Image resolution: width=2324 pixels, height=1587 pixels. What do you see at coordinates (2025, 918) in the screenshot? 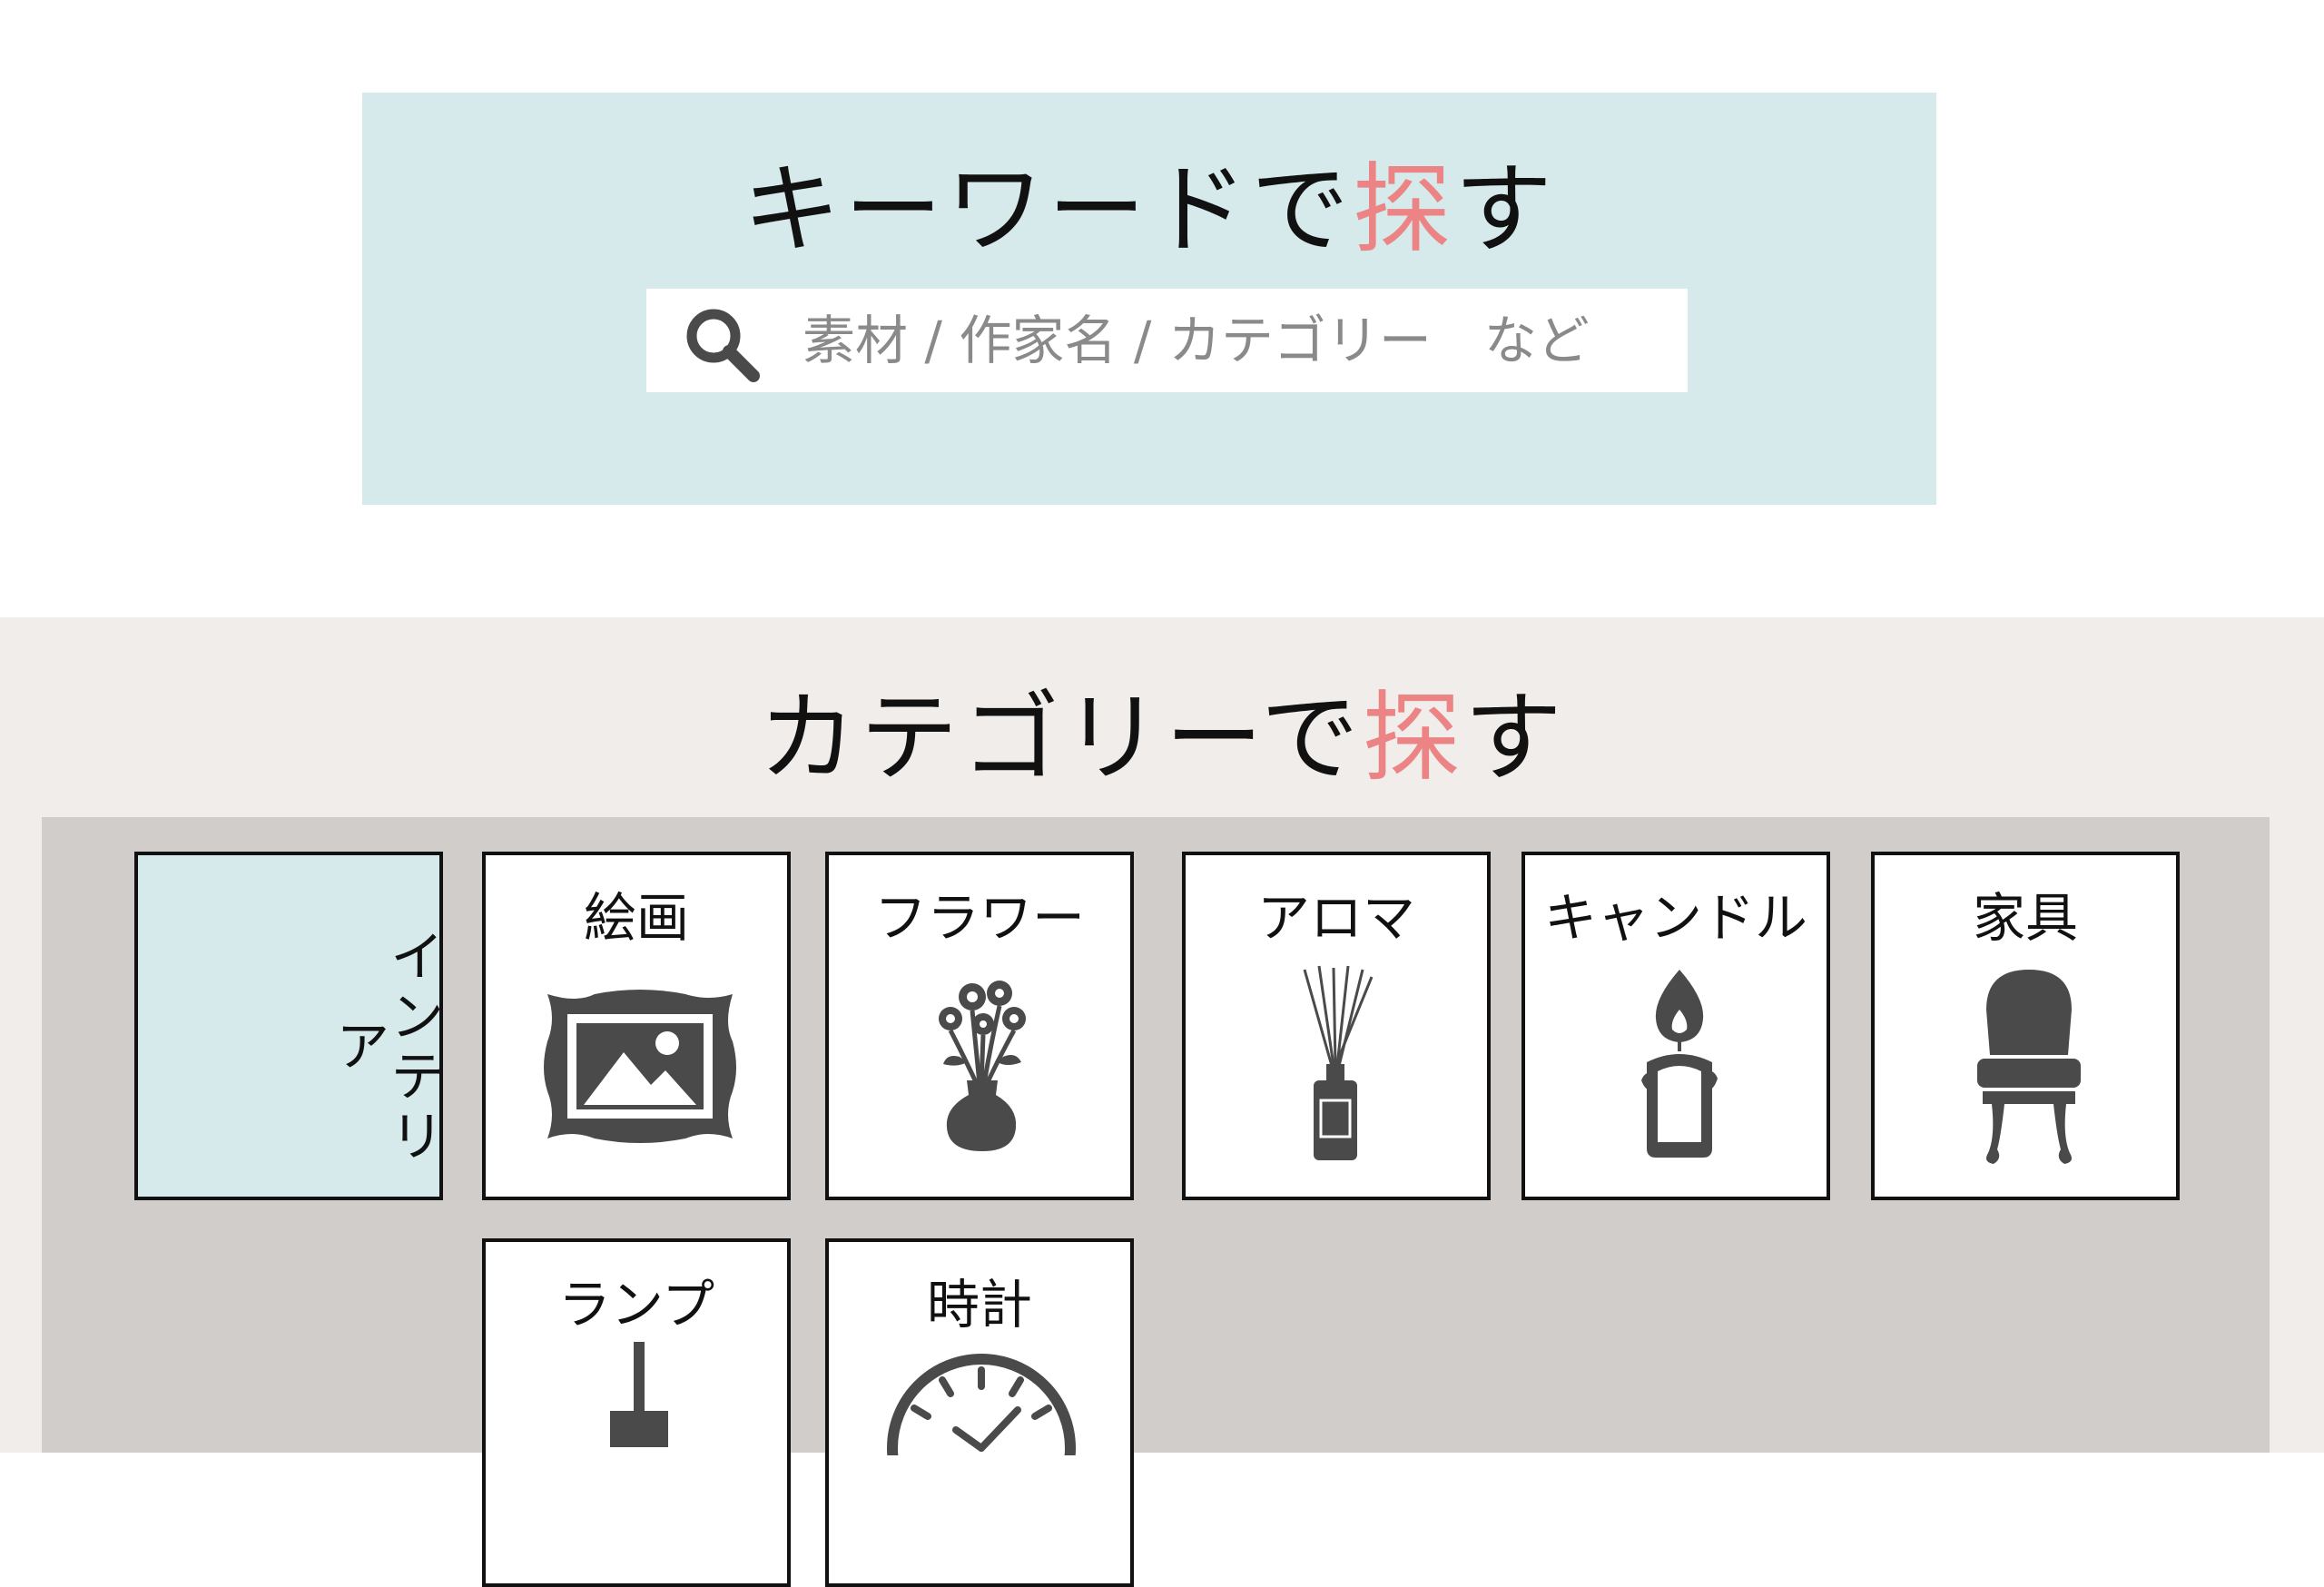
I see `category-label: 家具` at bounding box center [2025, 918].